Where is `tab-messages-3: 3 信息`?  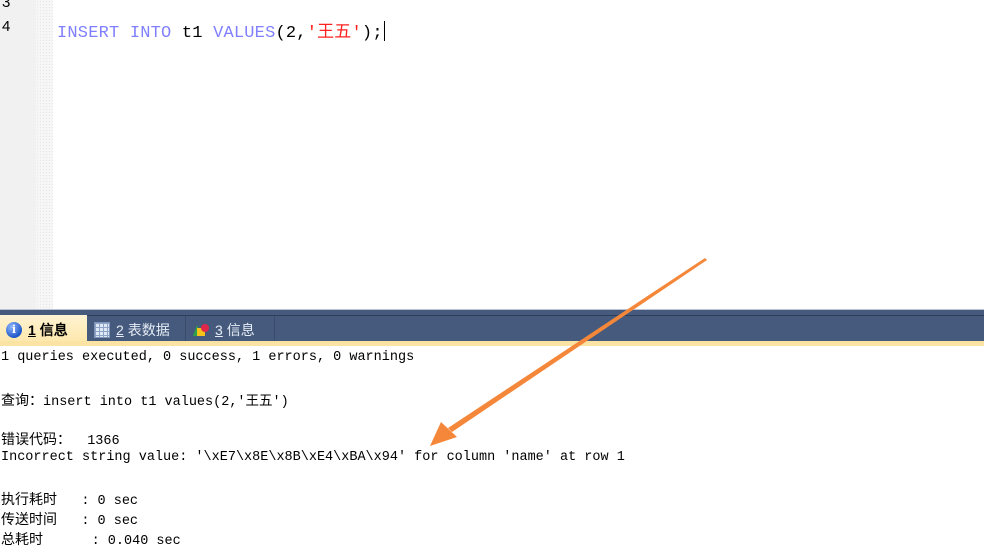
tab-messages-3: 3 信息 is located at coordinates (231, 329).